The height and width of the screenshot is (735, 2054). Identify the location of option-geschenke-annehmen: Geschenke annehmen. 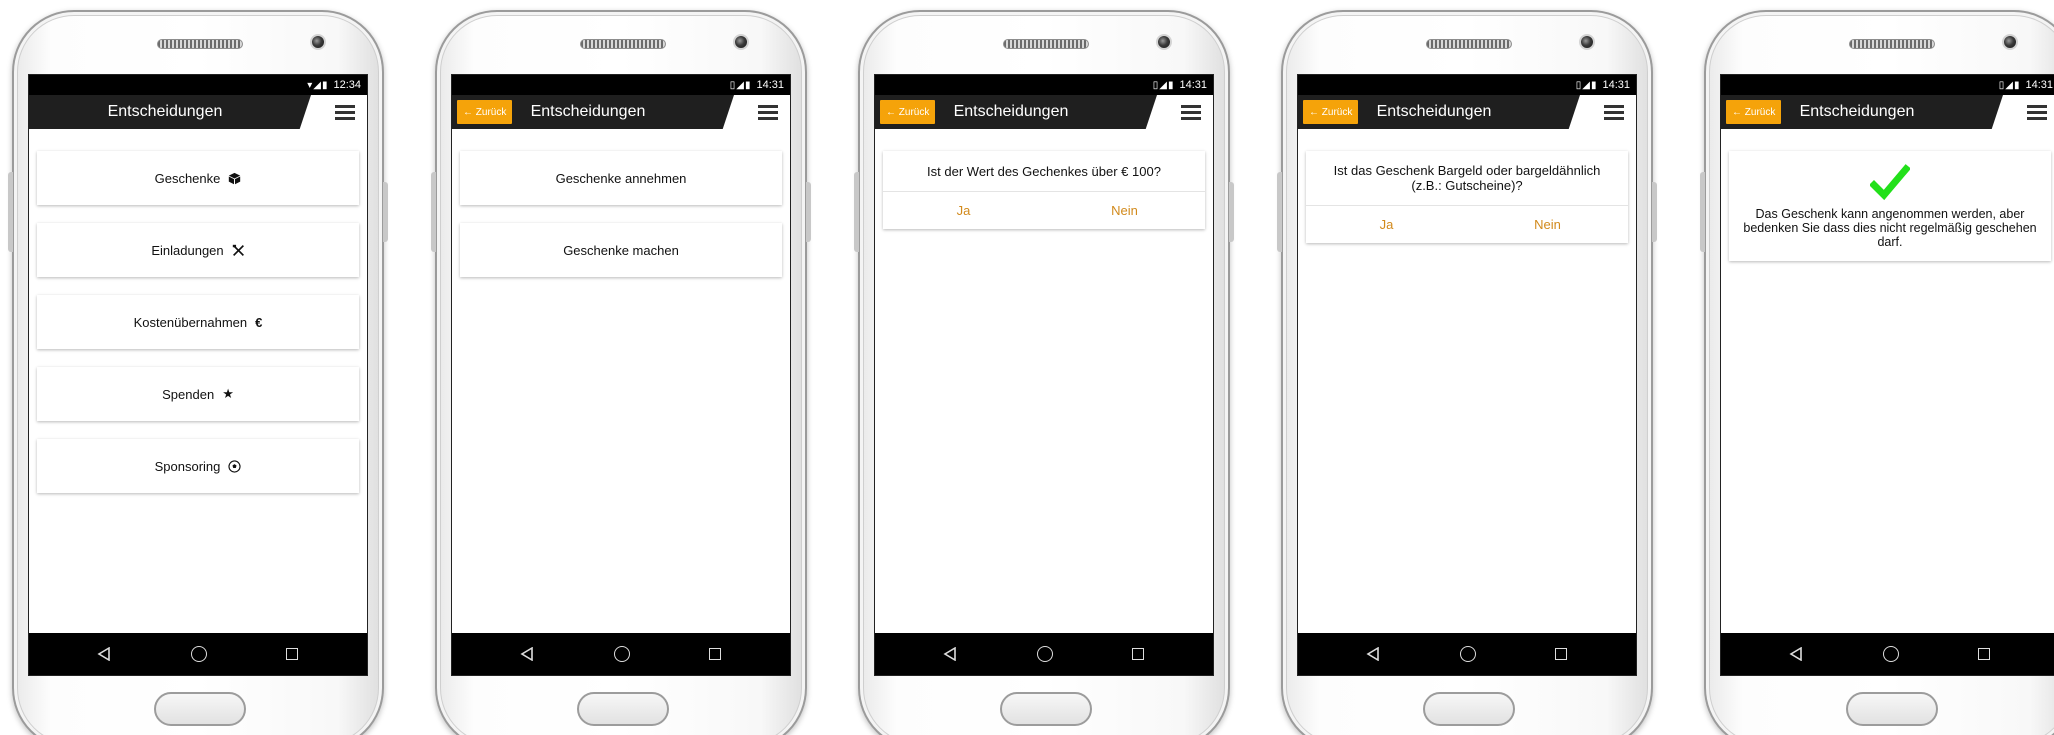
(621, 178).